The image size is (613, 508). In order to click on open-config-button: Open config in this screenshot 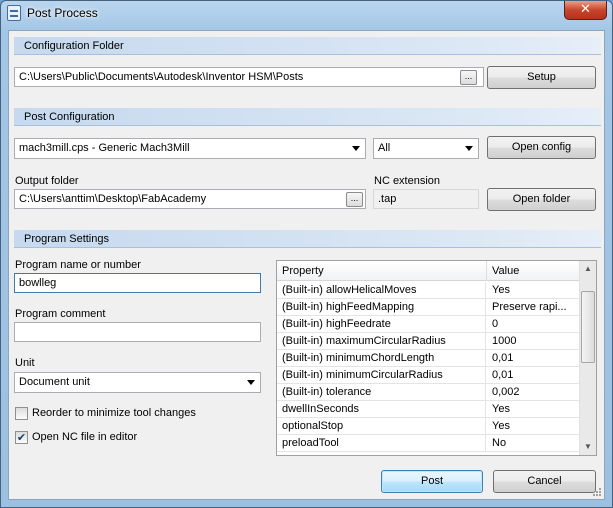, I will do `click(541, 147)`.